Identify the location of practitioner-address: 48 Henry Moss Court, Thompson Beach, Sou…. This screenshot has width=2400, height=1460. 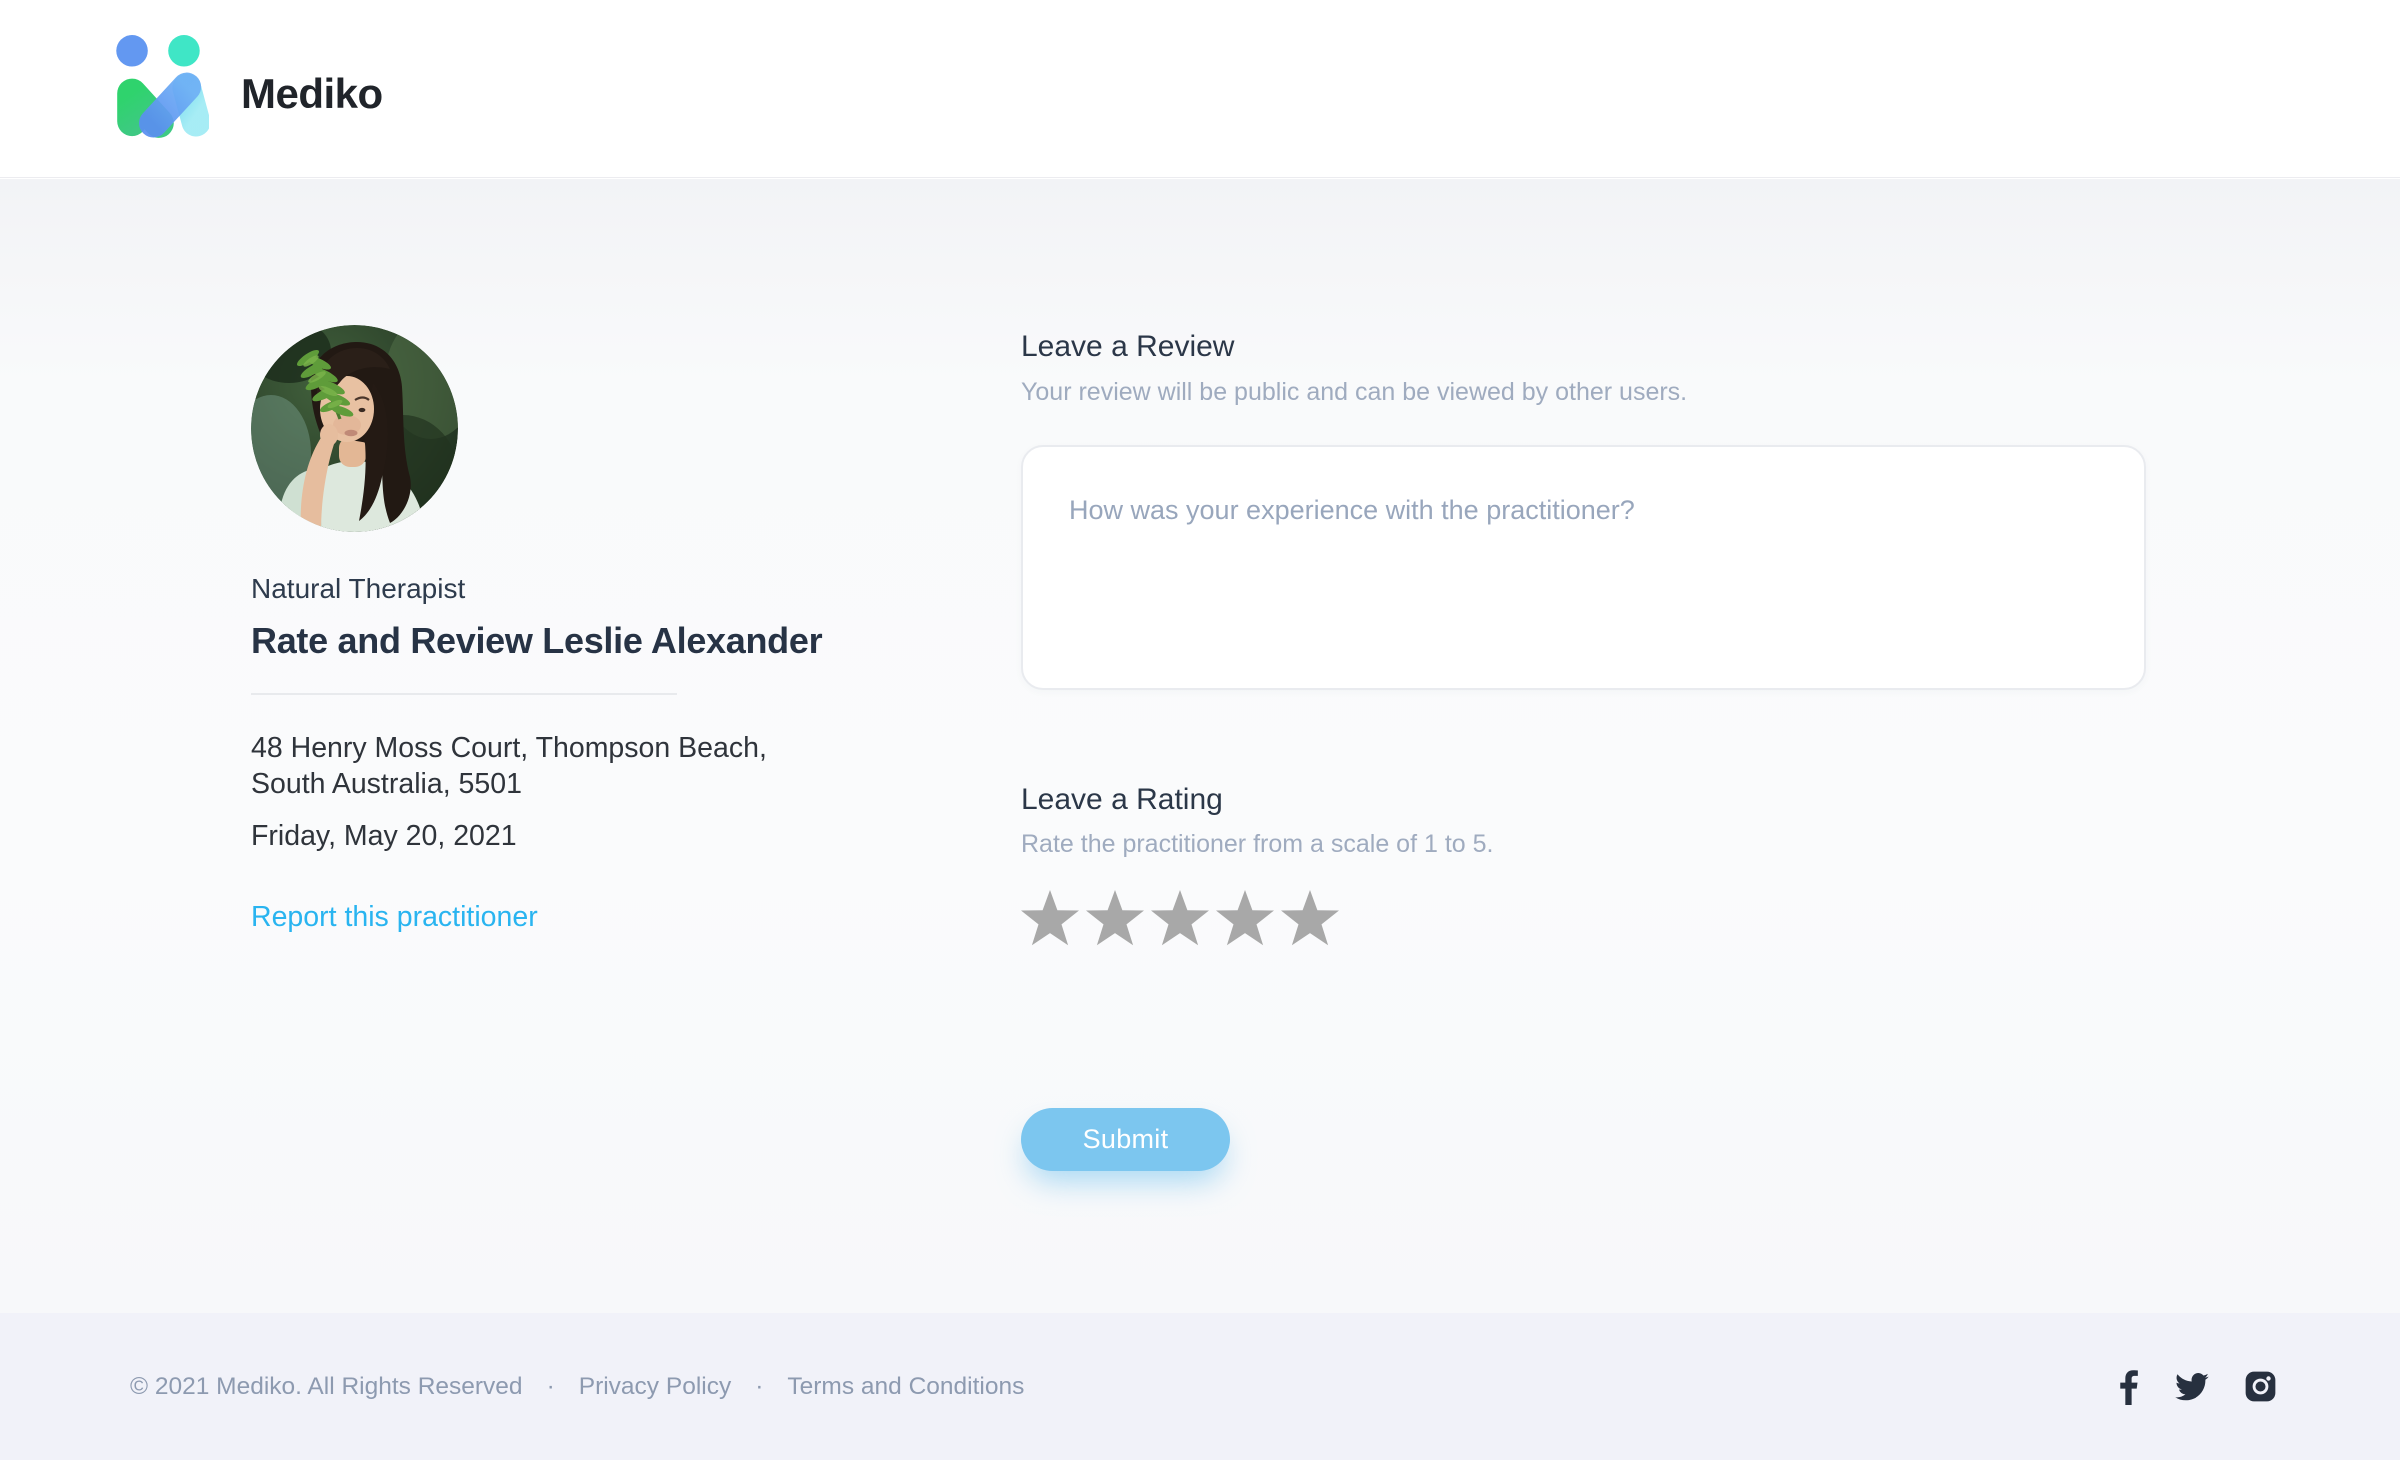
(509, 766).